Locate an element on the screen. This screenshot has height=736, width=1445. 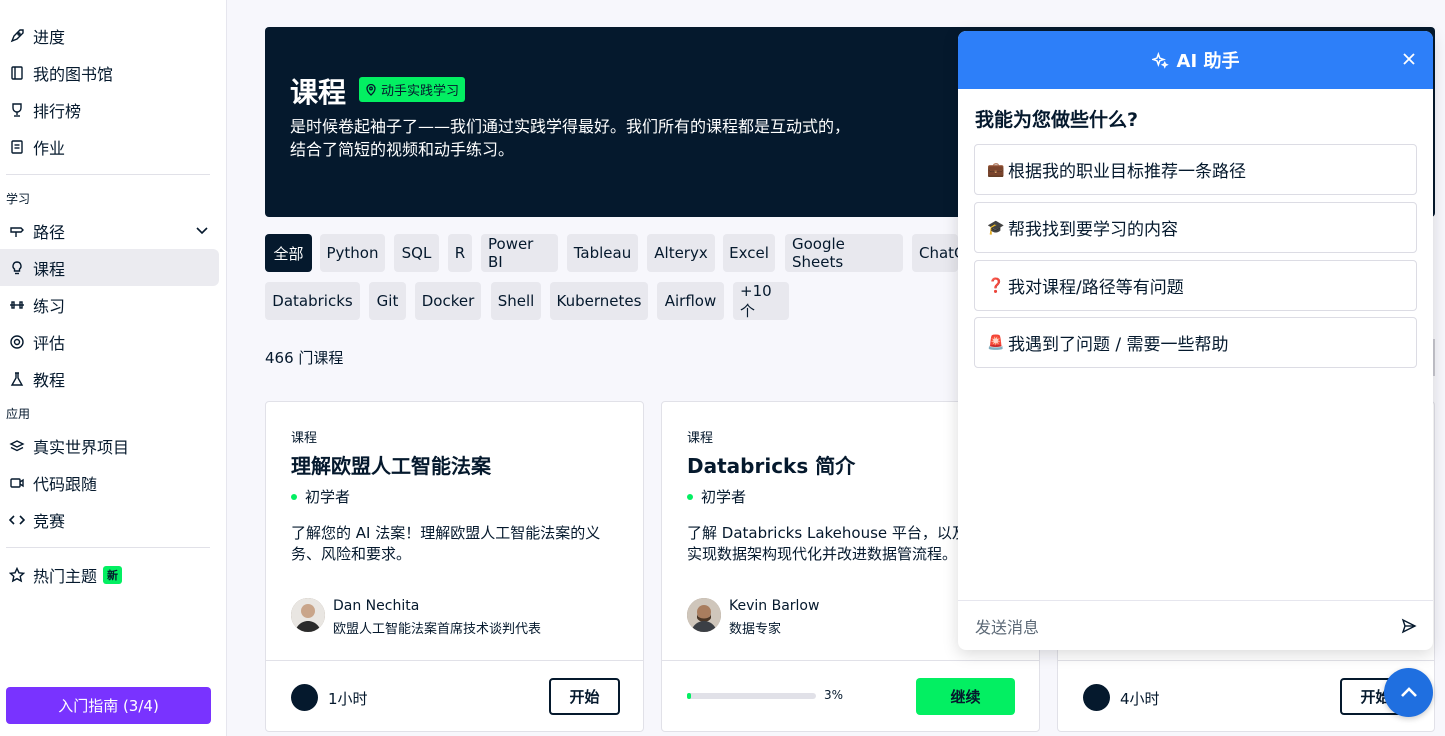
filter-chip-all: 全部 is located at coordinates (288, 253).